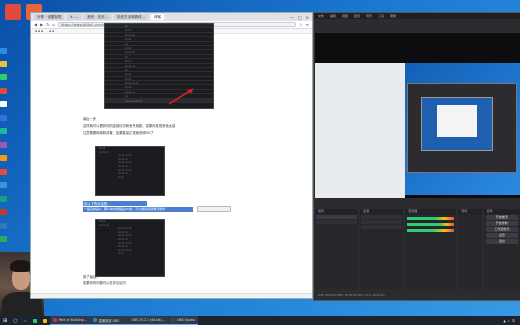 The width and height of the screenshot is (520, 325). What do you see at coordinates (49, 17) in the screenshot?
I see `browser-tab: 分享 · 设置标签` at bounding box center [49, 17].